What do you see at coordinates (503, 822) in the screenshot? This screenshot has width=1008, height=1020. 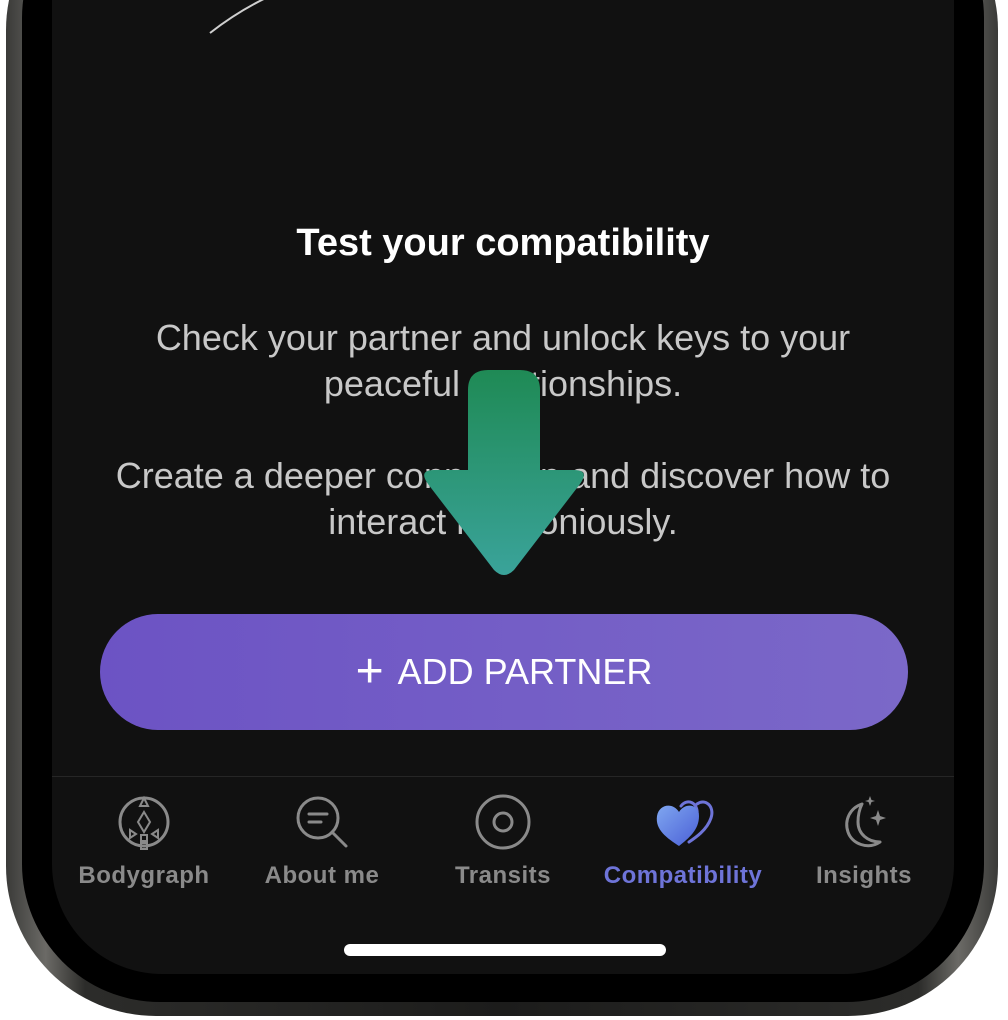 I see `target-icon` at bounding box center [503, 822].